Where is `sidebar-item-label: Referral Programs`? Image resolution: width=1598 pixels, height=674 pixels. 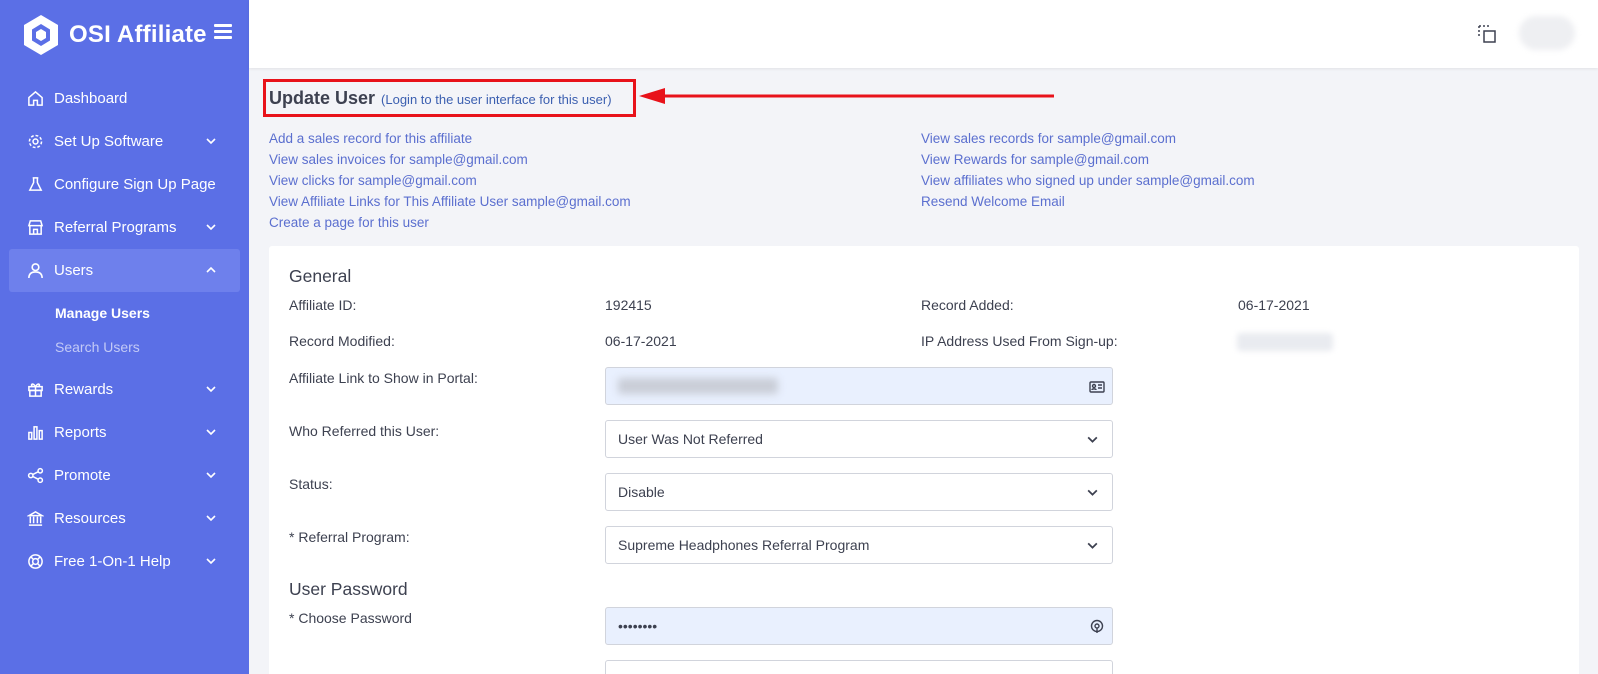 sidebar-item-label: Referral Programs is located at coordinates (115, 227).